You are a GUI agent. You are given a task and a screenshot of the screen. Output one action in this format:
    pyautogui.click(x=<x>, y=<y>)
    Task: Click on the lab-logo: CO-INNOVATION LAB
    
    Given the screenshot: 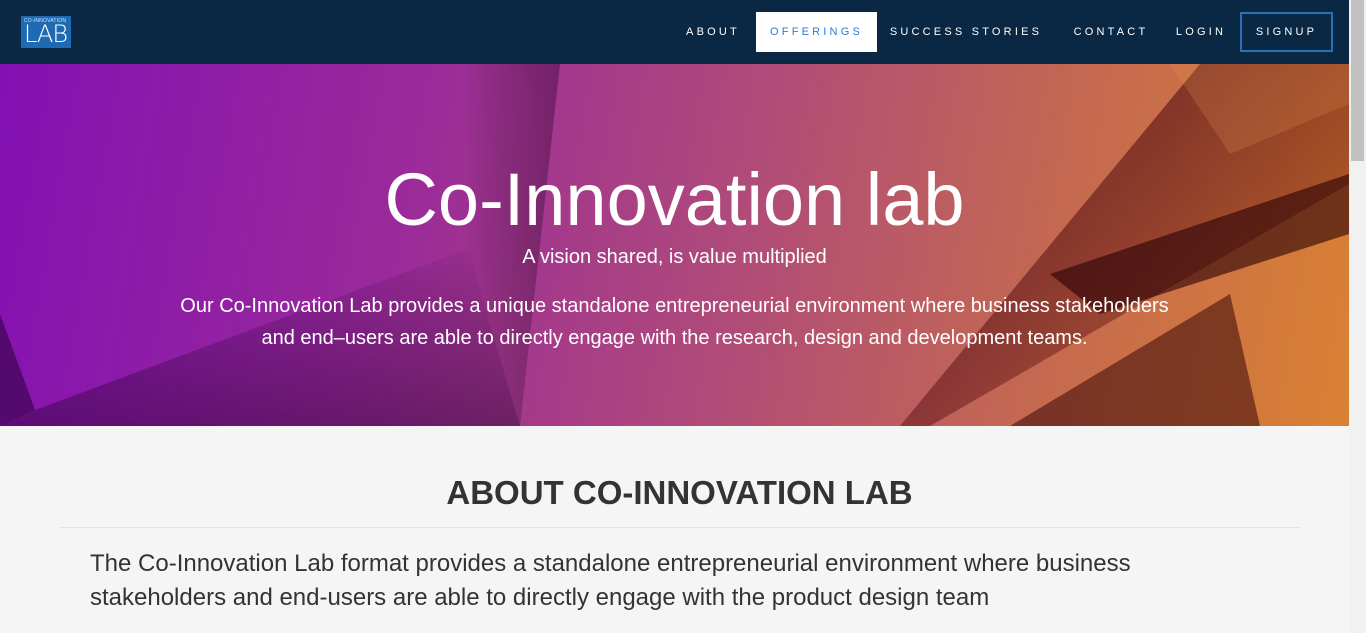 What is the action you would take?
    pyautogui.click(x=46, y=32)
    